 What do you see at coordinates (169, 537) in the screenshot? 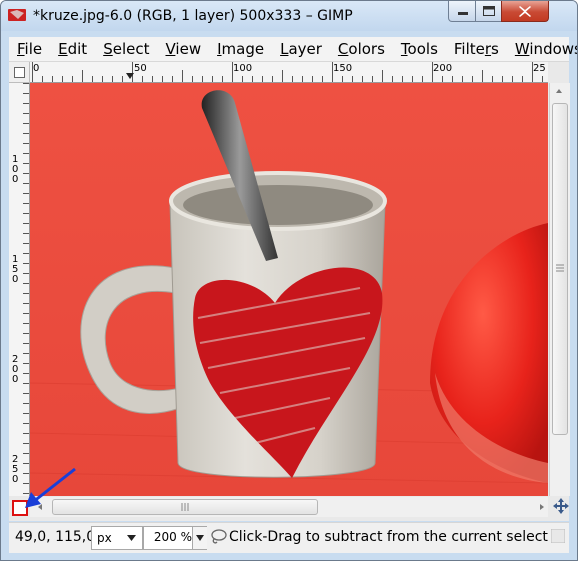
I see `zoom-input` at bounding box center [169, 537].